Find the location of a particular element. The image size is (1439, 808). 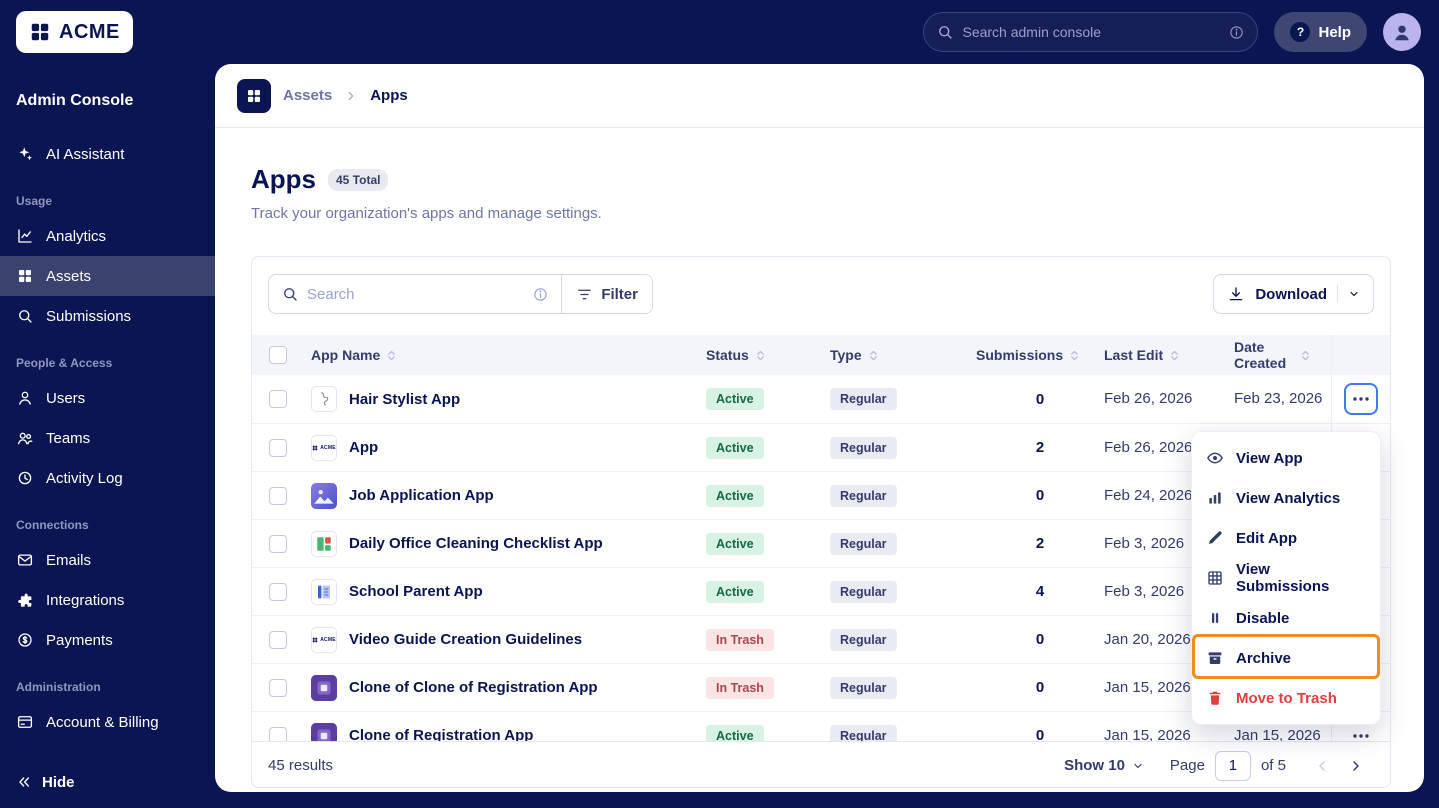

hide-sidebar-button: Hide is located at coordinates (45, 782).